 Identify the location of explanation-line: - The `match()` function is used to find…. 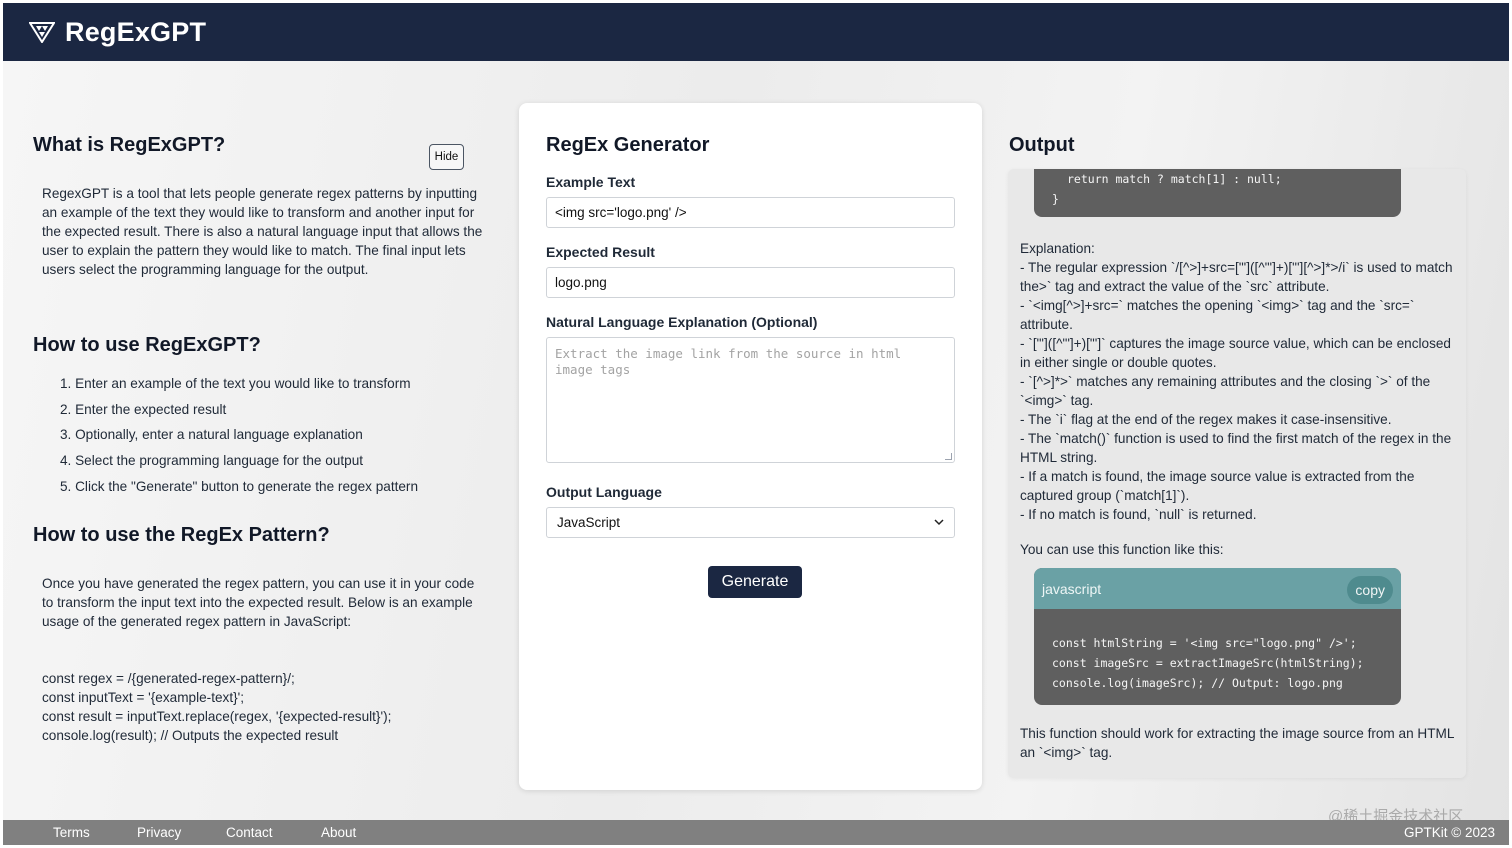
(1236, 448).